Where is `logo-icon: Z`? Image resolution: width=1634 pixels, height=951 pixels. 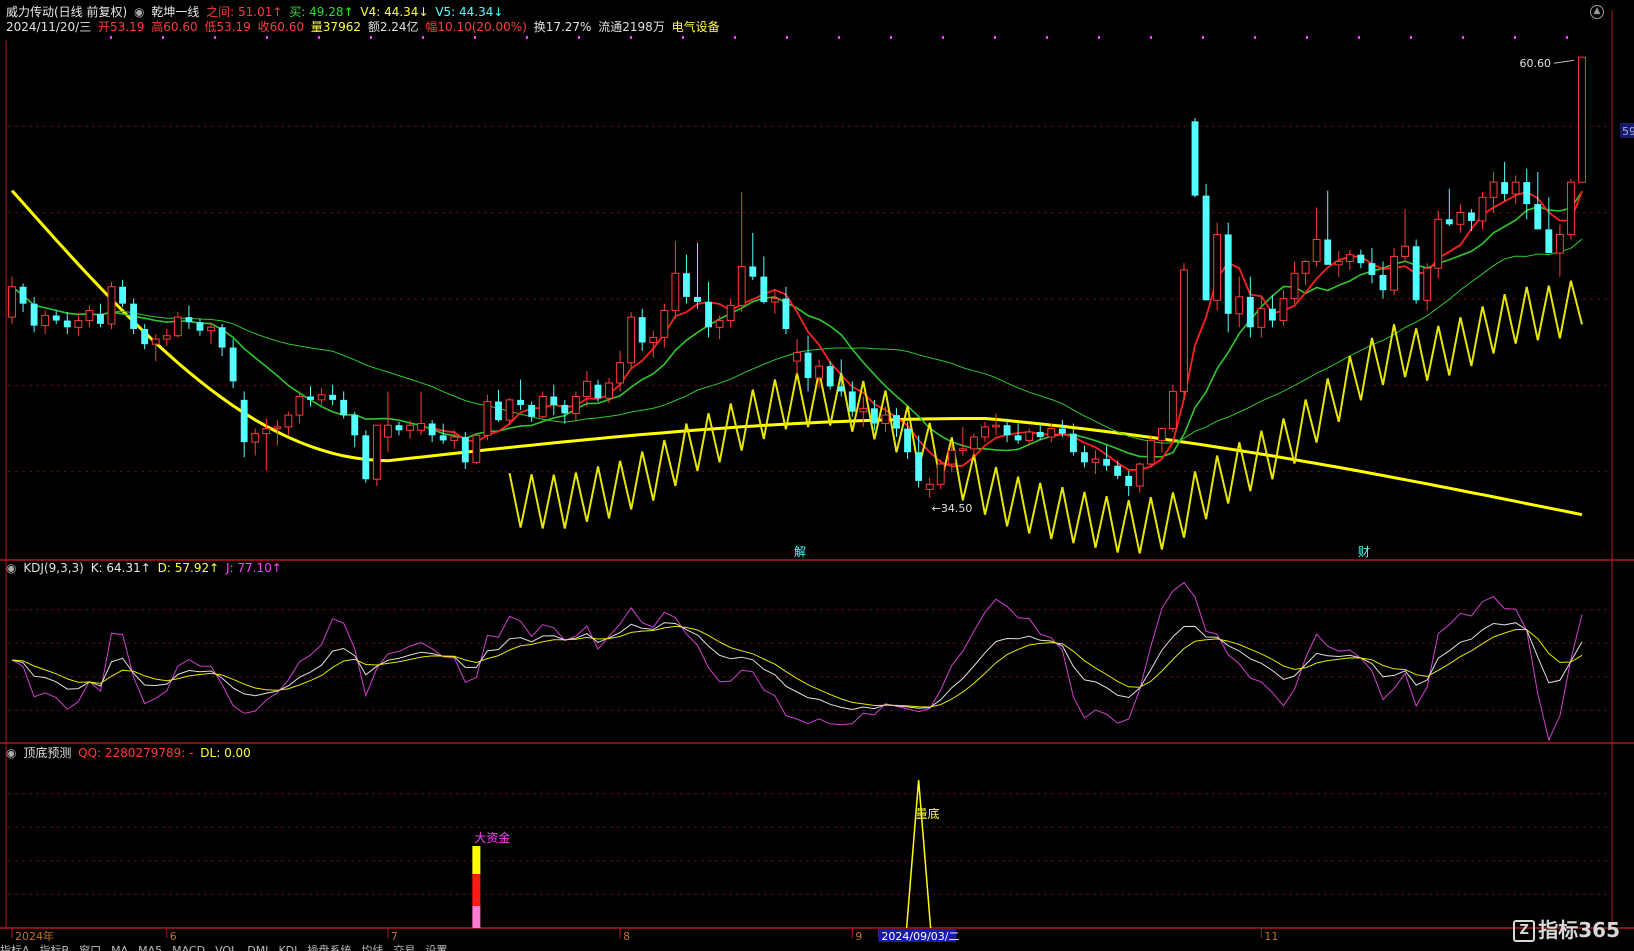
logo-icon: Z is located at coordinates (1524, 931).